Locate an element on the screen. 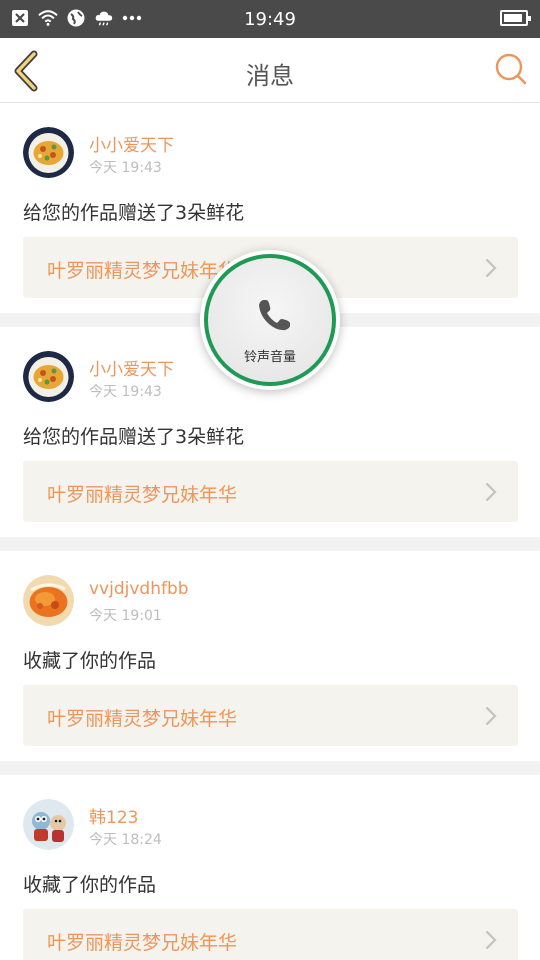 Image resolution: width=540 pixels, height=960 pixels. top-navigation-bar: 消息 is located at coordinates (270, 70).